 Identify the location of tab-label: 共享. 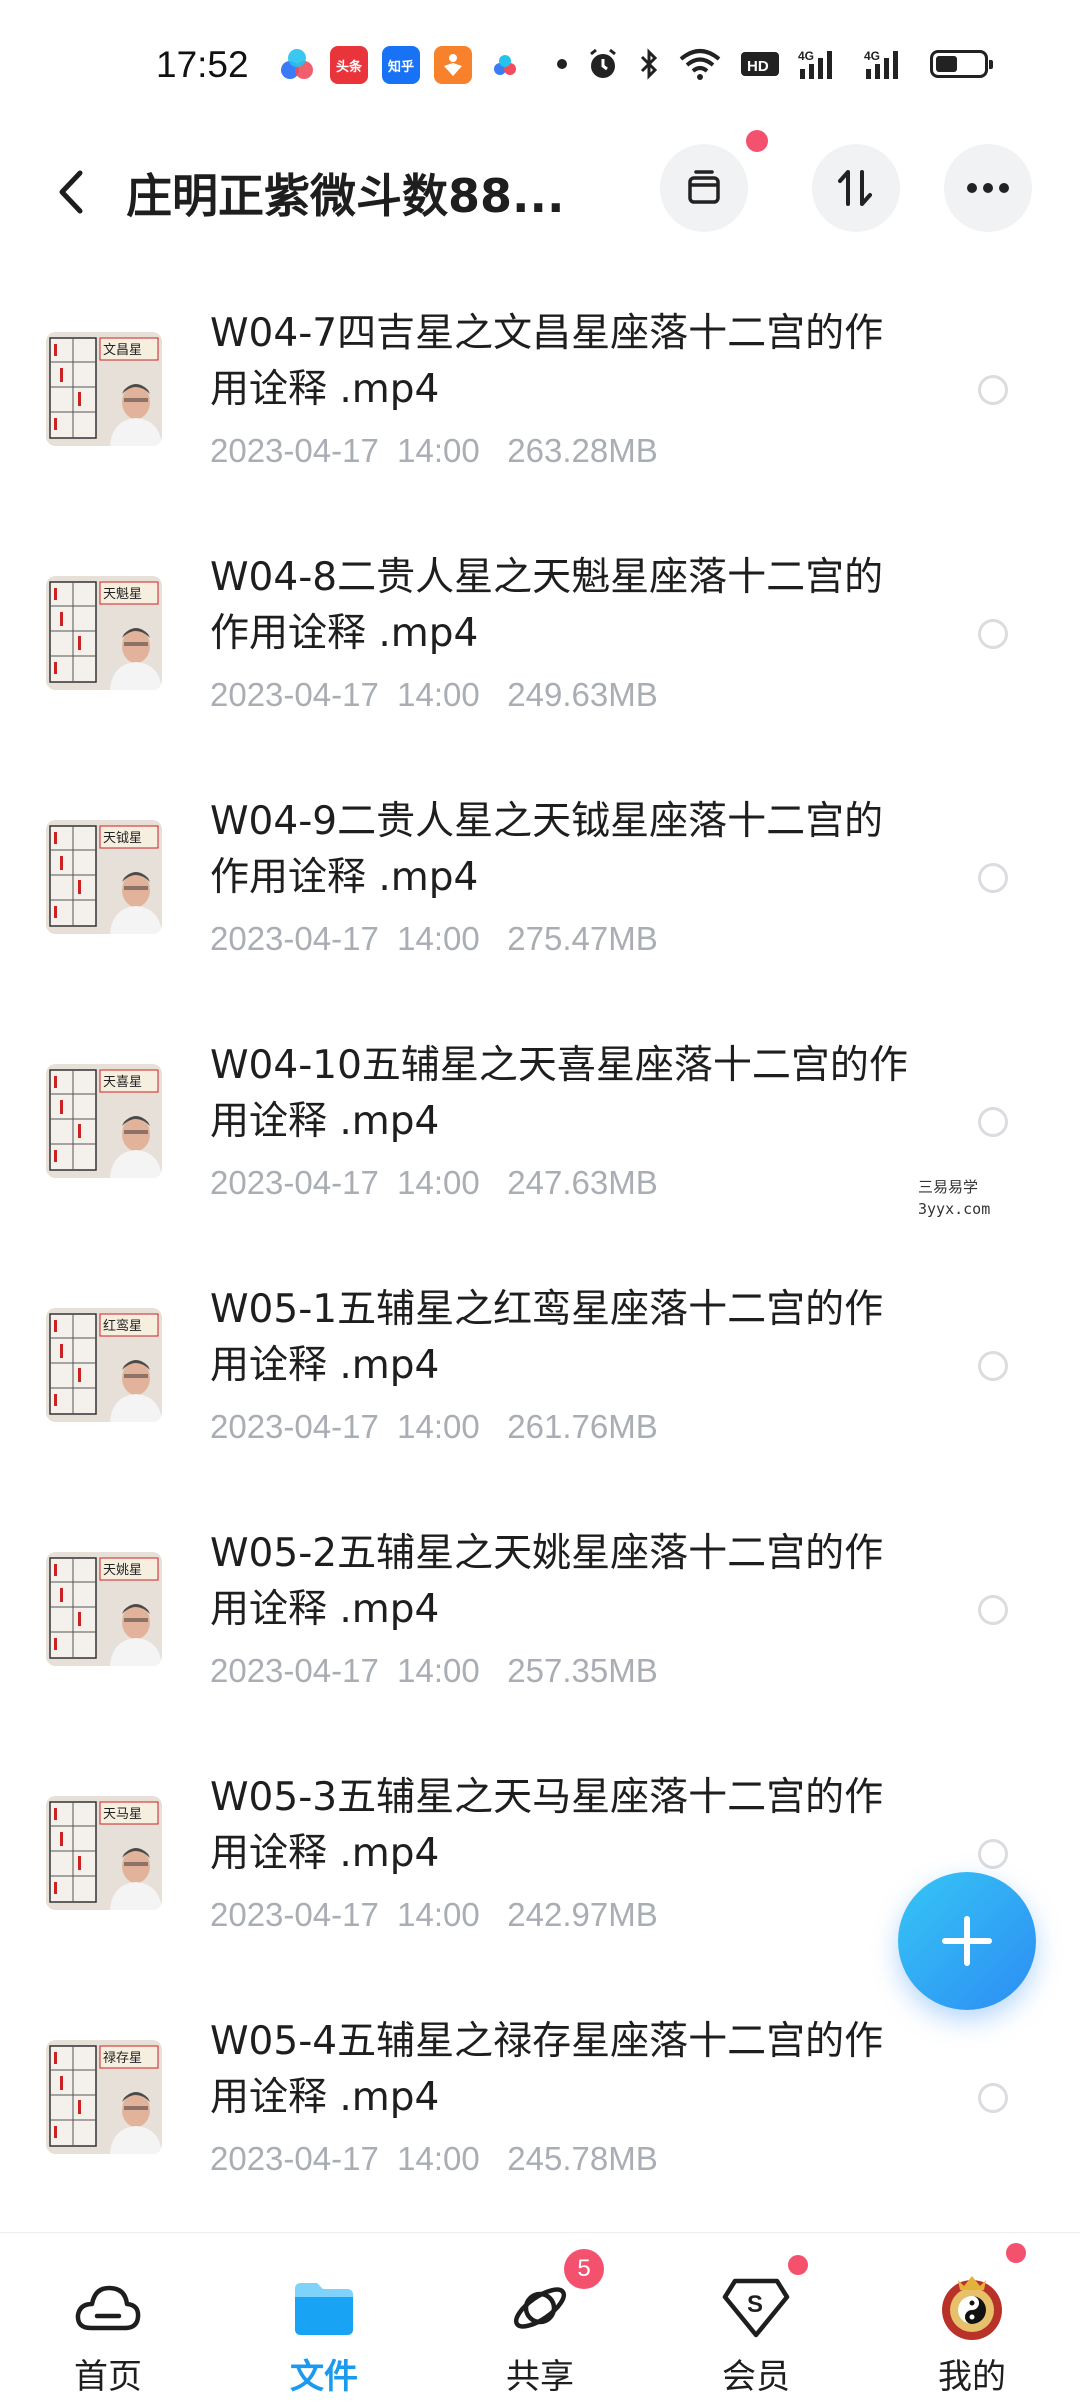
(540, 2377).